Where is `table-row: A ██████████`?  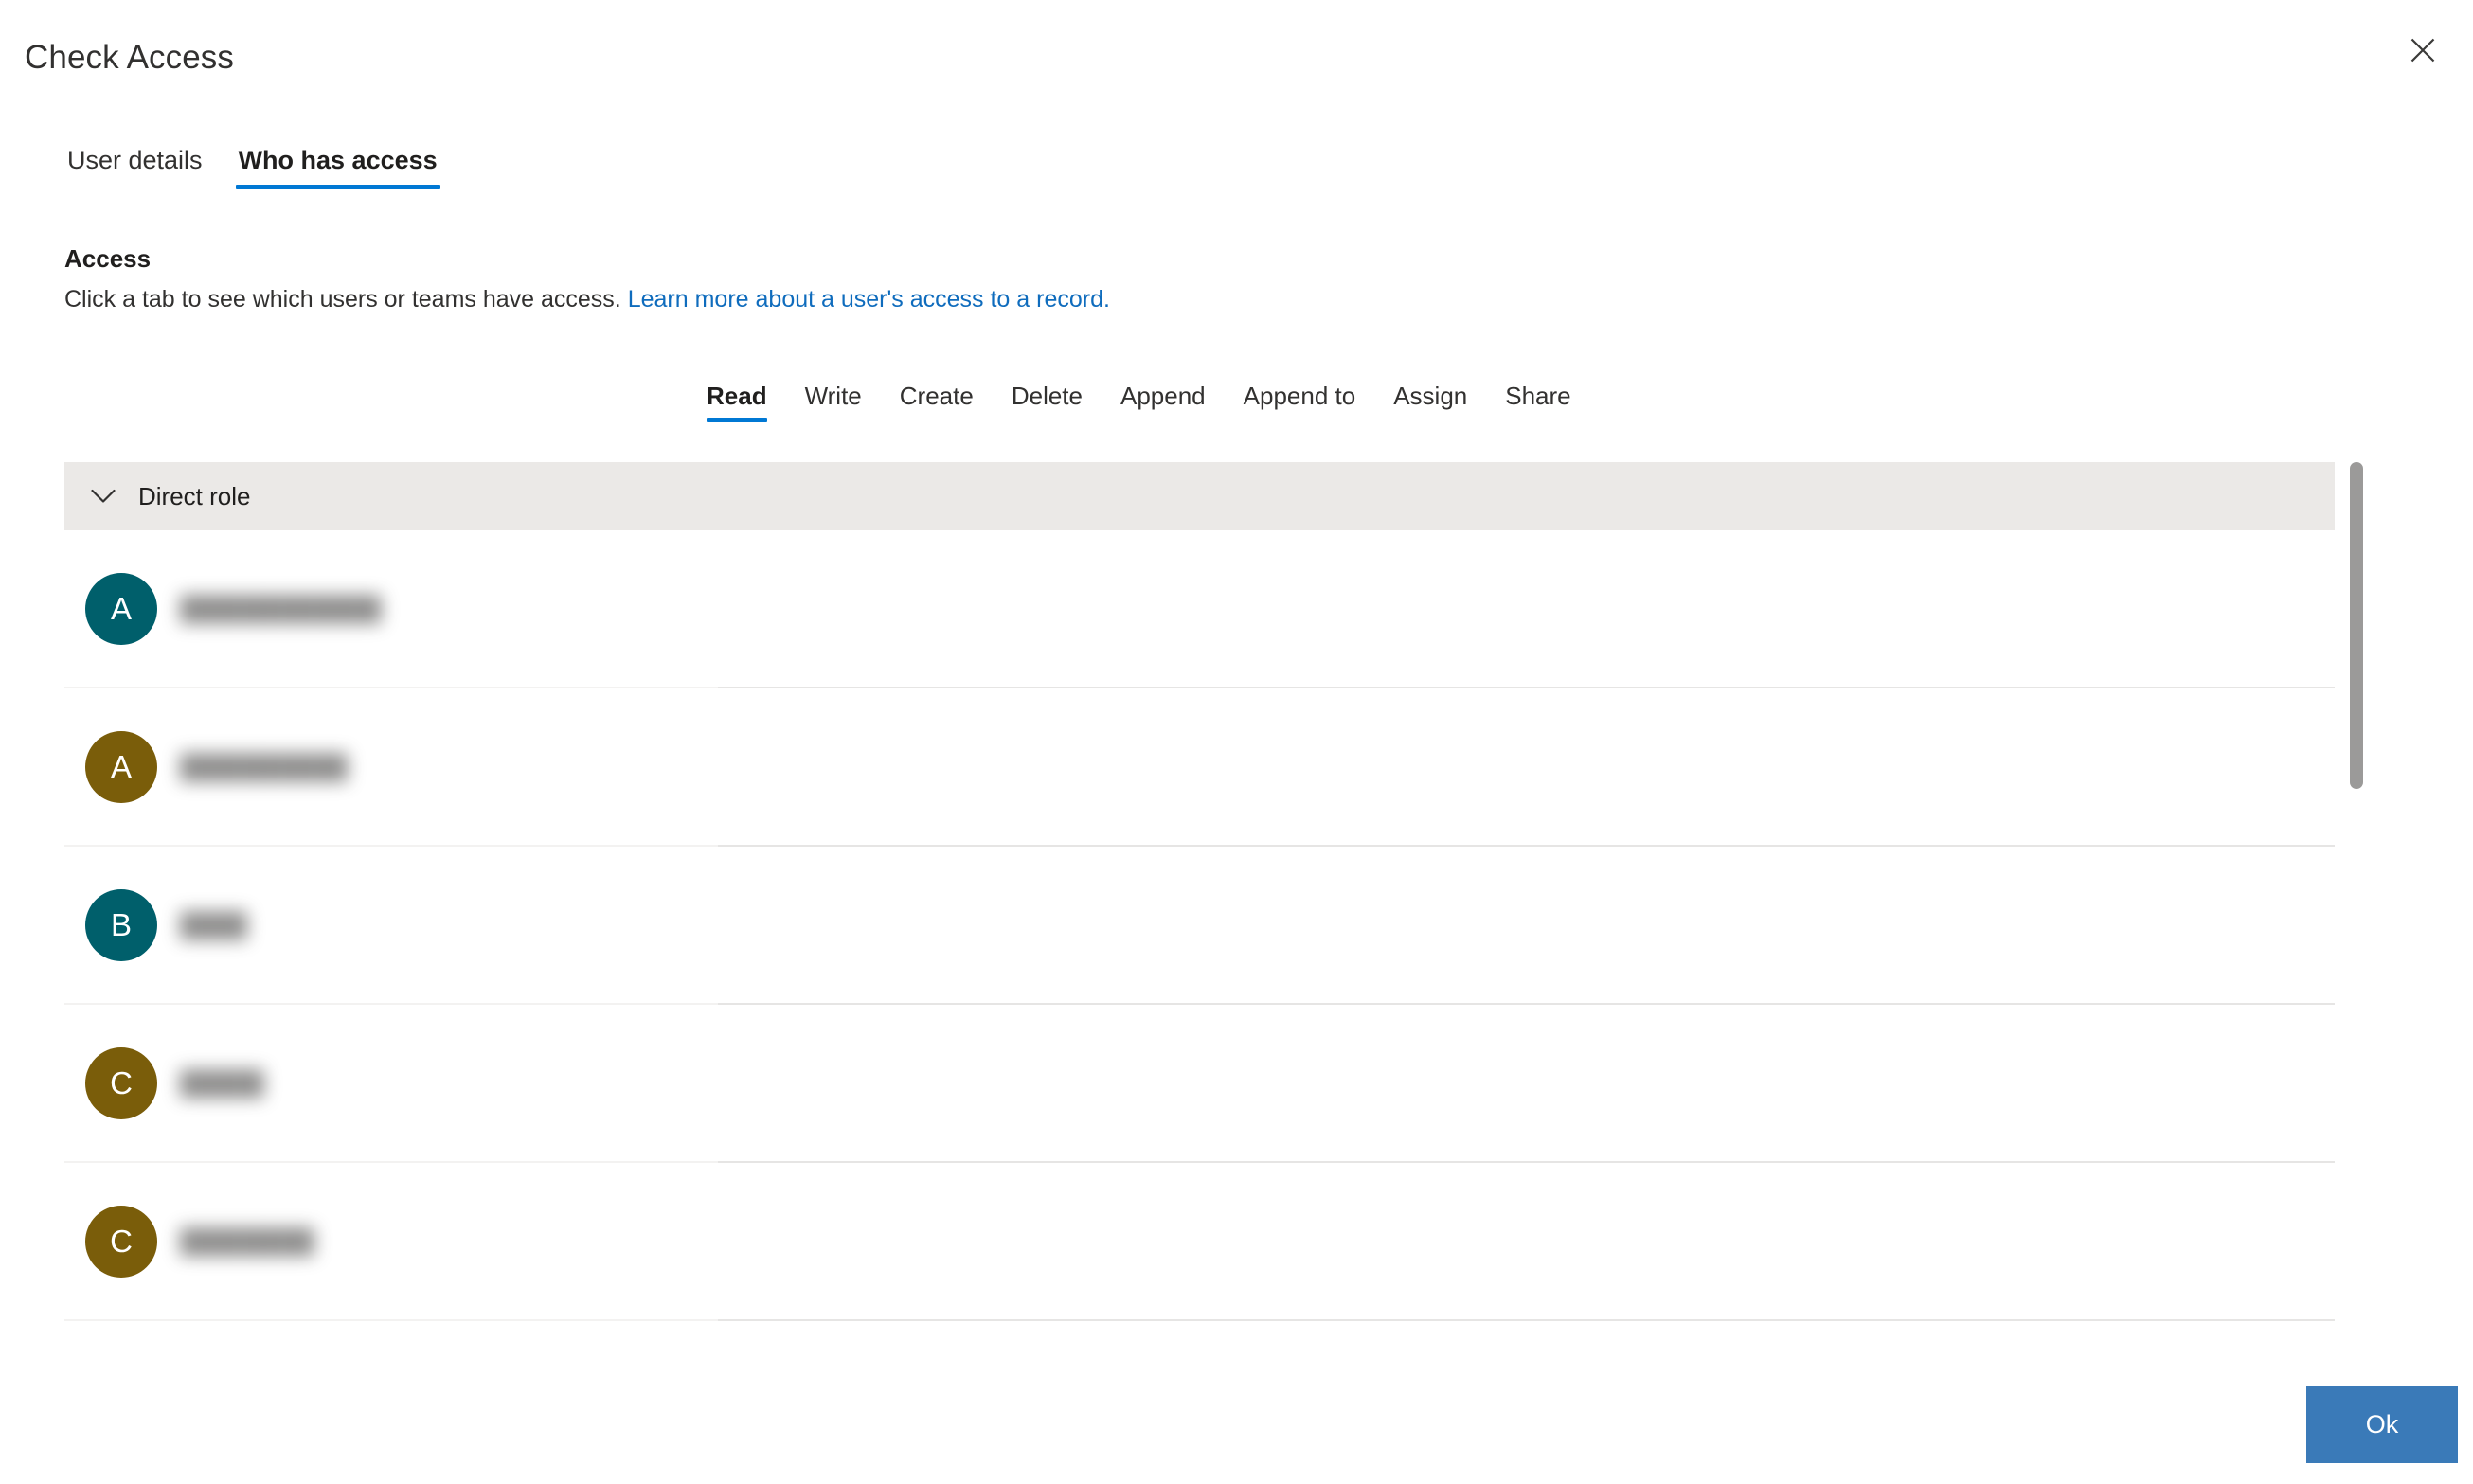 table-row: A ██████████ is located at coordinates (1199, 767).